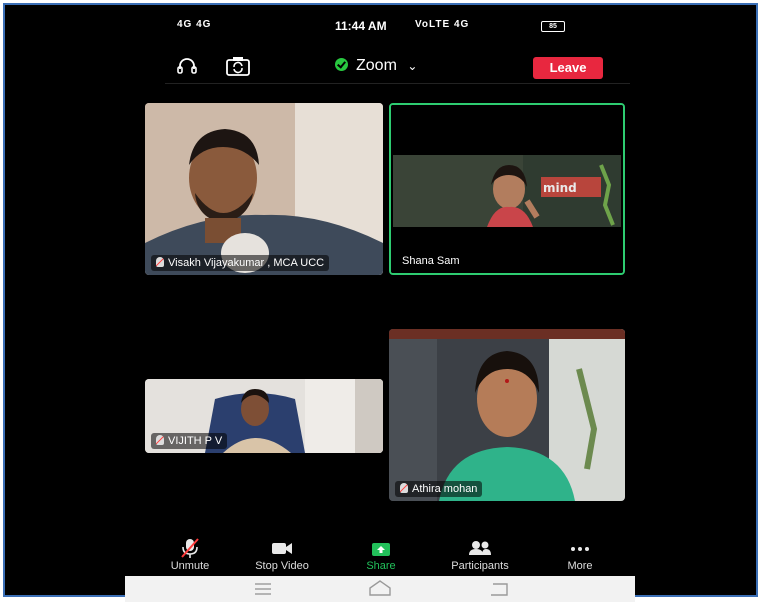 This screenshot has width=763, height=607. I want to click on svg-text: mind, so click(560, 188).